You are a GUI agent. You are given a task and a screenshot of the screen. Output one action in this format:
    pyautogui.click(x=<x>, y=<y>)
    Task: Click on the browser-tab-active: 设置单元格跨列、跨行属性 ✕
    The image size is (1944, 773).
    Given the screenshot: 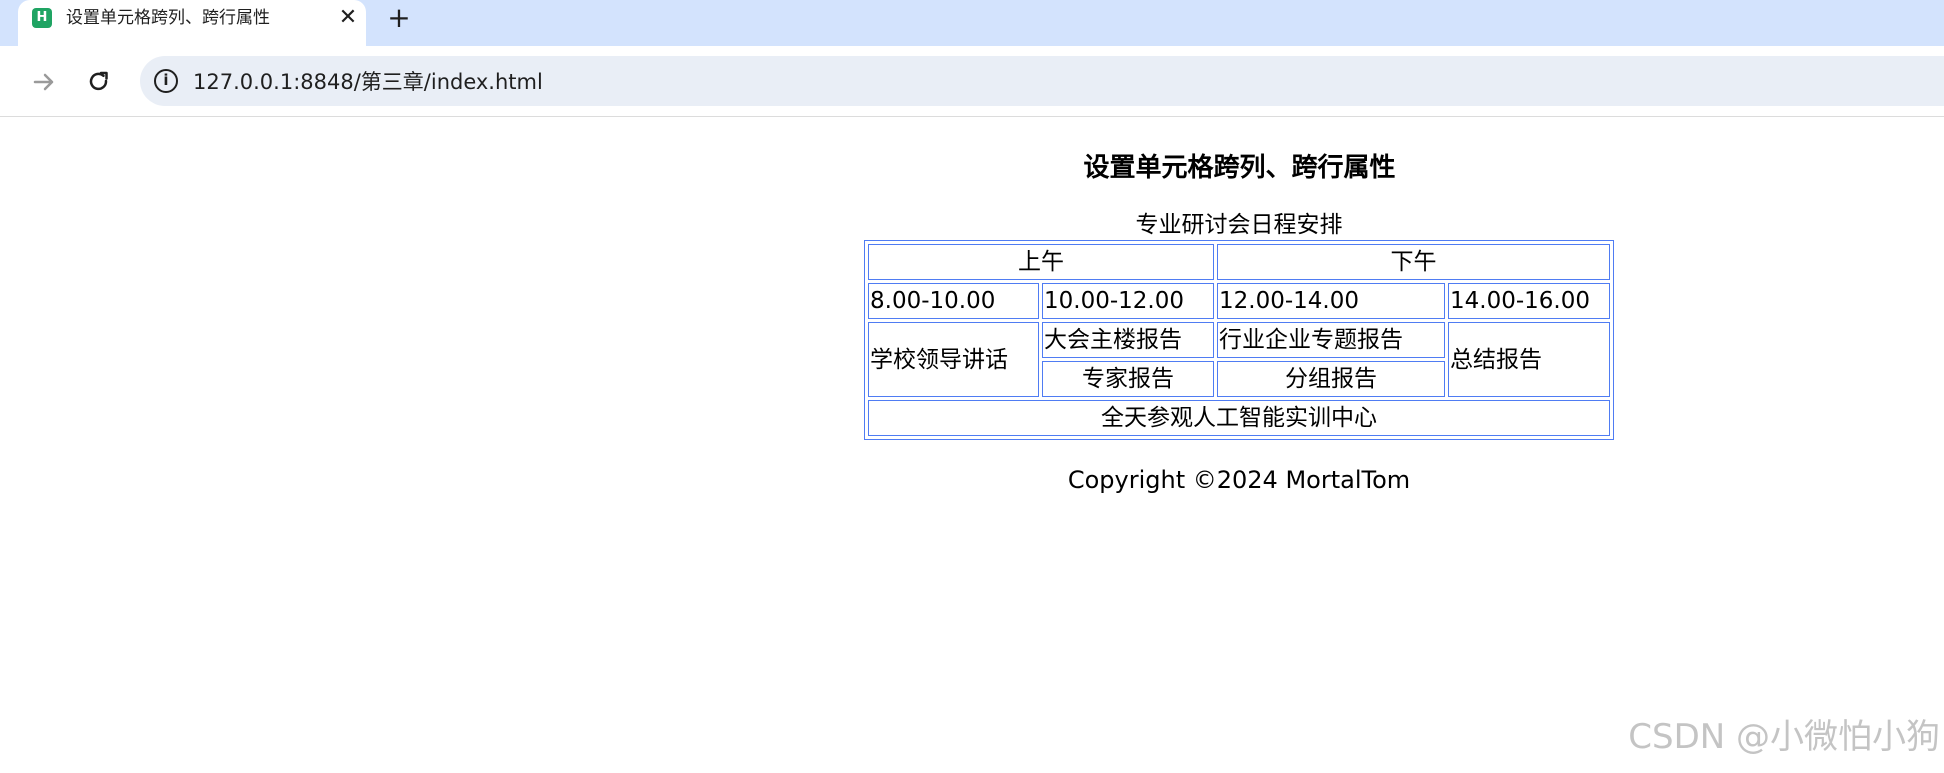 What is the action you would take?
    pyautogui.click(x=192, y=23)
    